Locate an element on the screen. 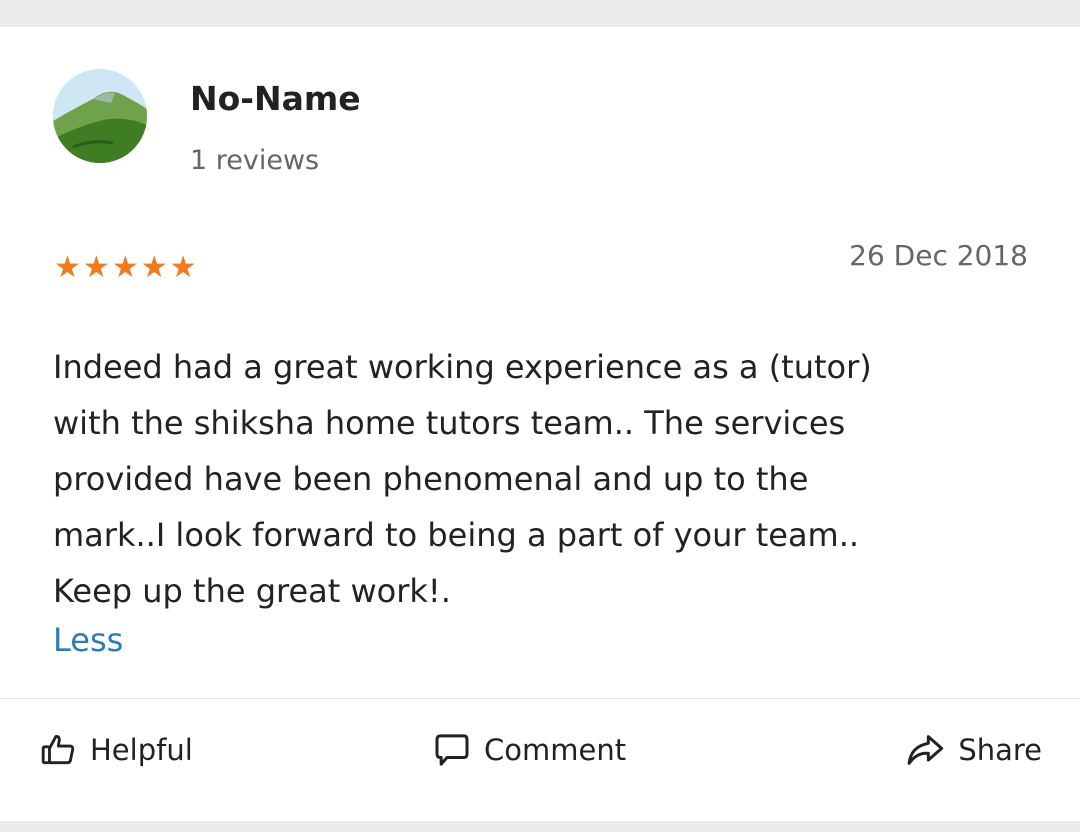  share-button: Share is located at coordinates (973, 750).